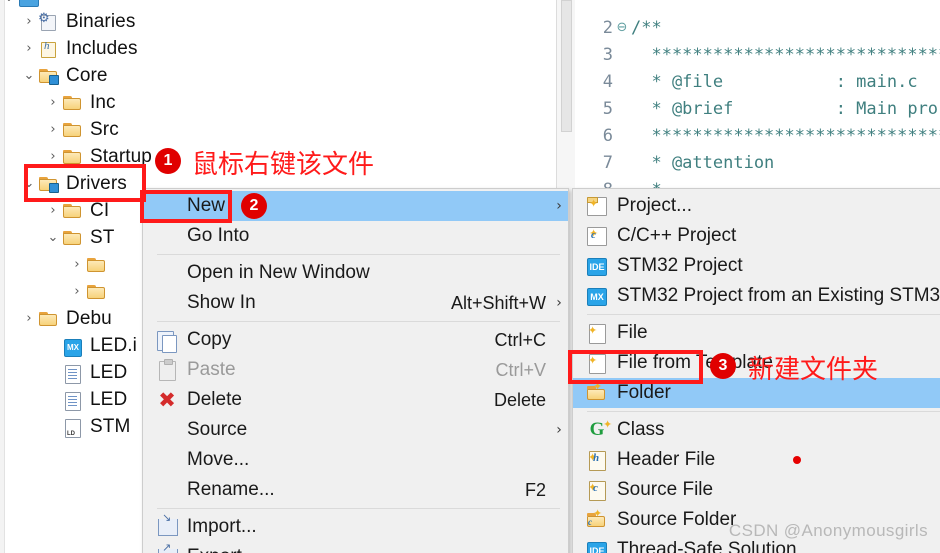 The width and height of the screenshot is (940, 553). What do you see at coordinates (211, 369) in the screenshot?
I see `menu-item-label: Paste` at bounding box center [211, 369].